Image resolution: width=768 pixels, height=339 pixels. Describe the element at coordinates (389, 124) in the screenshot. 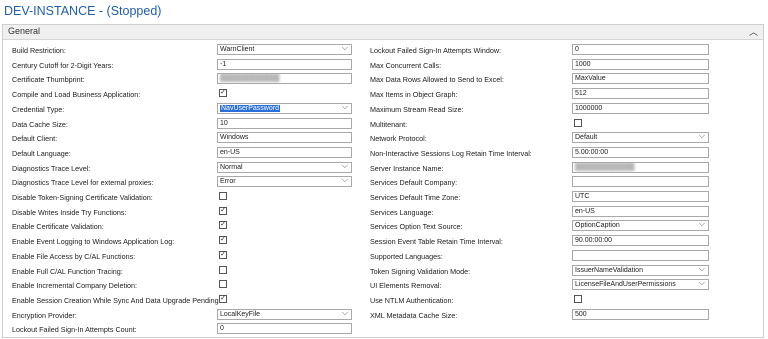

I see `property-label: Multitenant:` at that location.